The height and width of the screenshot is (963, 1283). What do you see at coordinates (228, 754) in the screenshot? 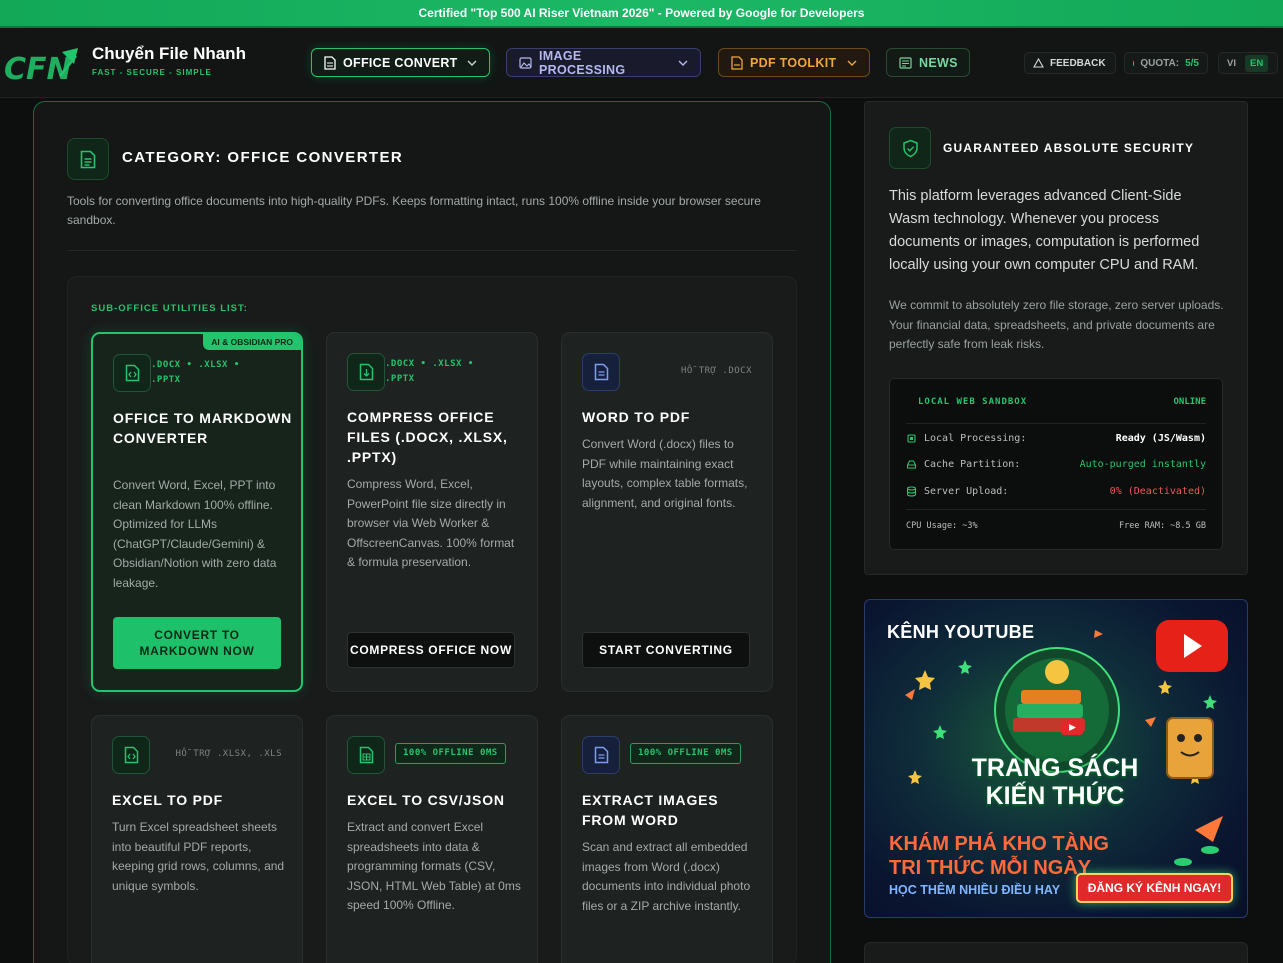
I see `tool-formats: HỖ TRỢ .XLSX, .XLS` at bounding box center [228, 754].